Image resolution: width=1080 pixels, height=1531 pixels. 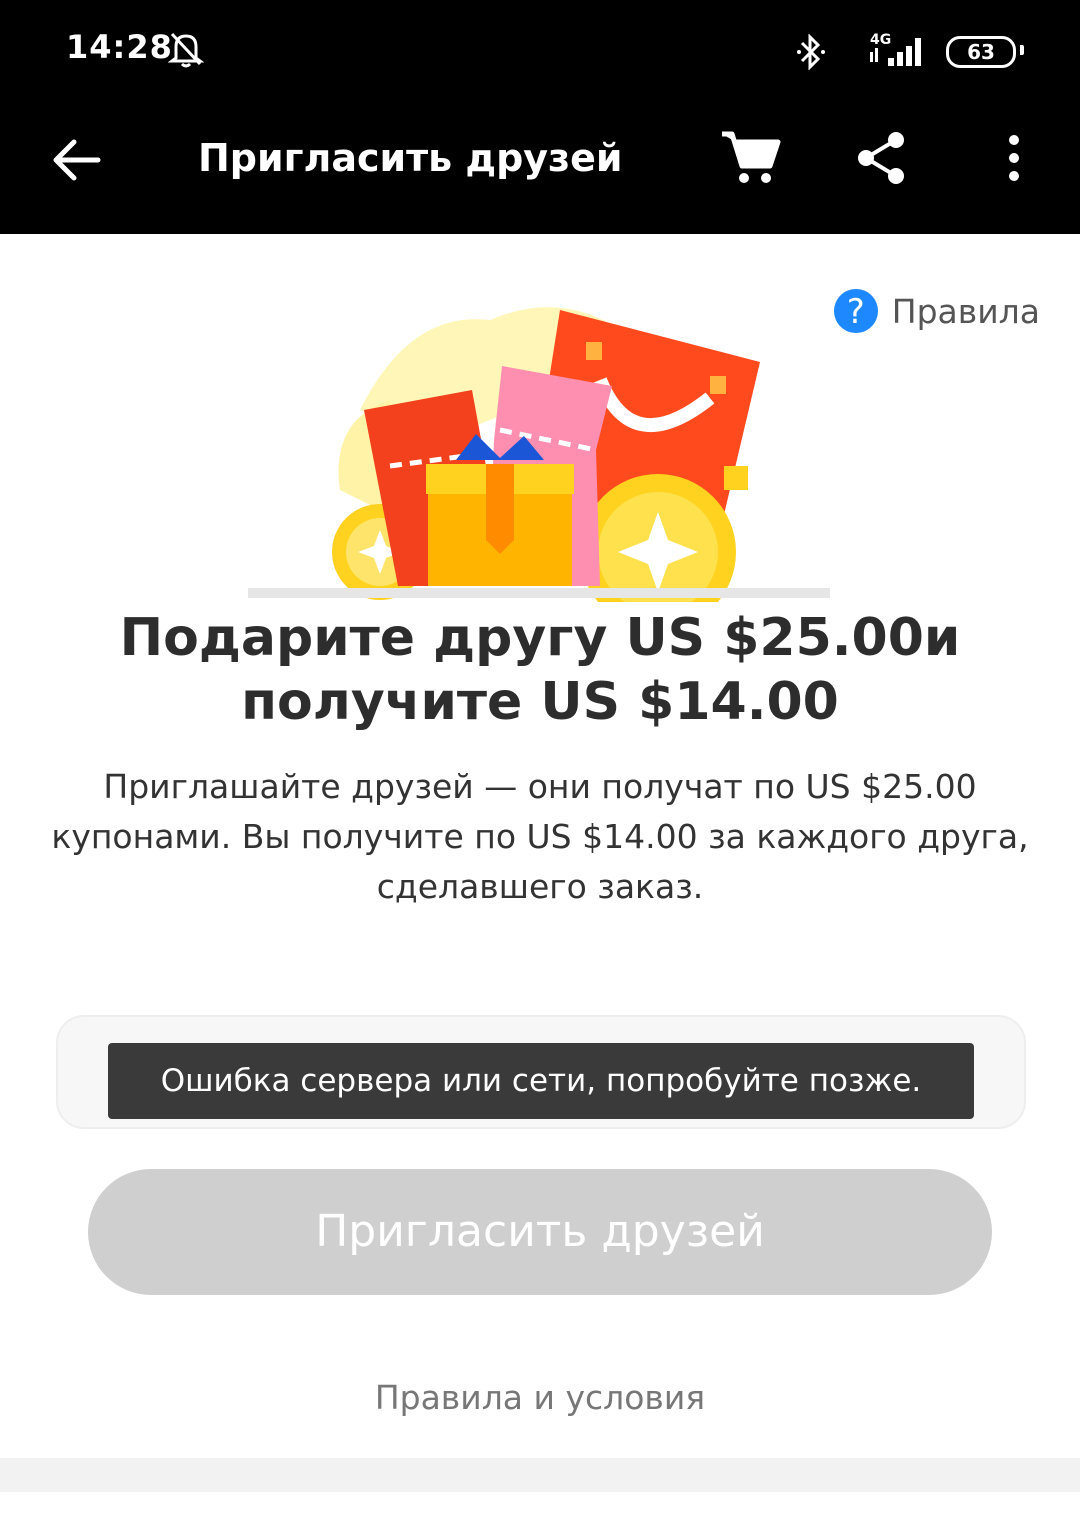 What do you see at coordinates (540, 886) in the screenshot?
I see `description-line-3: сделавшего заказ.` at bounding box center [540, 886].